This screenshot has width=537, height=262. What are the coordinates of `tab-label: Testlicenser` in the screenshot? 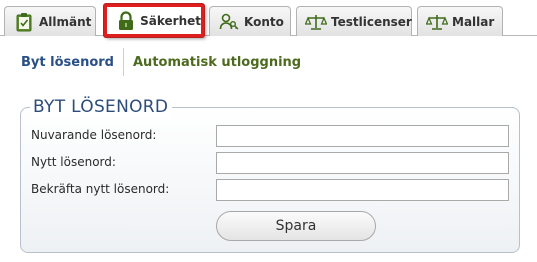 It's located at (371, 21).